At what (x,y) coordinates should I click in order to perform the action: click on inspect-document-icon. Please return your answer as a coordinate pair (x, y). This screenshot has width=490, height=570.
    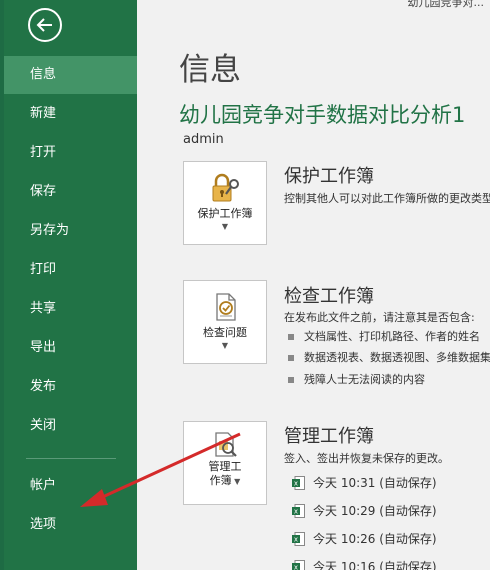
    Looking at the image, I should click on (226, 307).